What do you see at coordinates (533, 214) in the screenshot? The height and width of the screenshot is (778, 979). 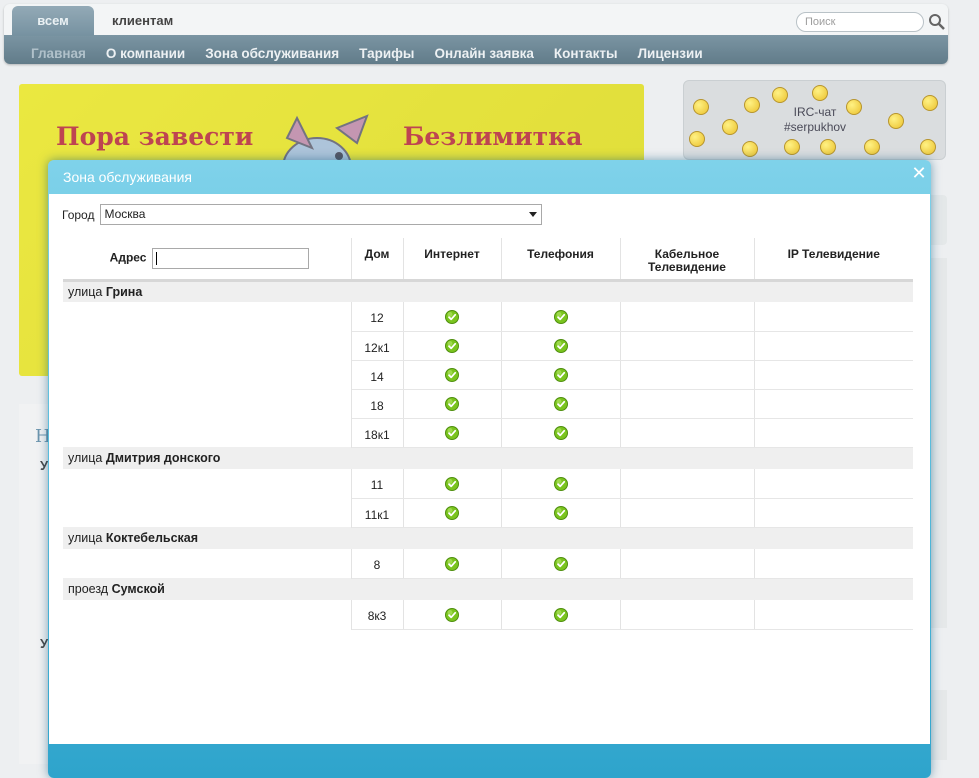 I see `chevron-down-icon` at bounding box center [533, 214].